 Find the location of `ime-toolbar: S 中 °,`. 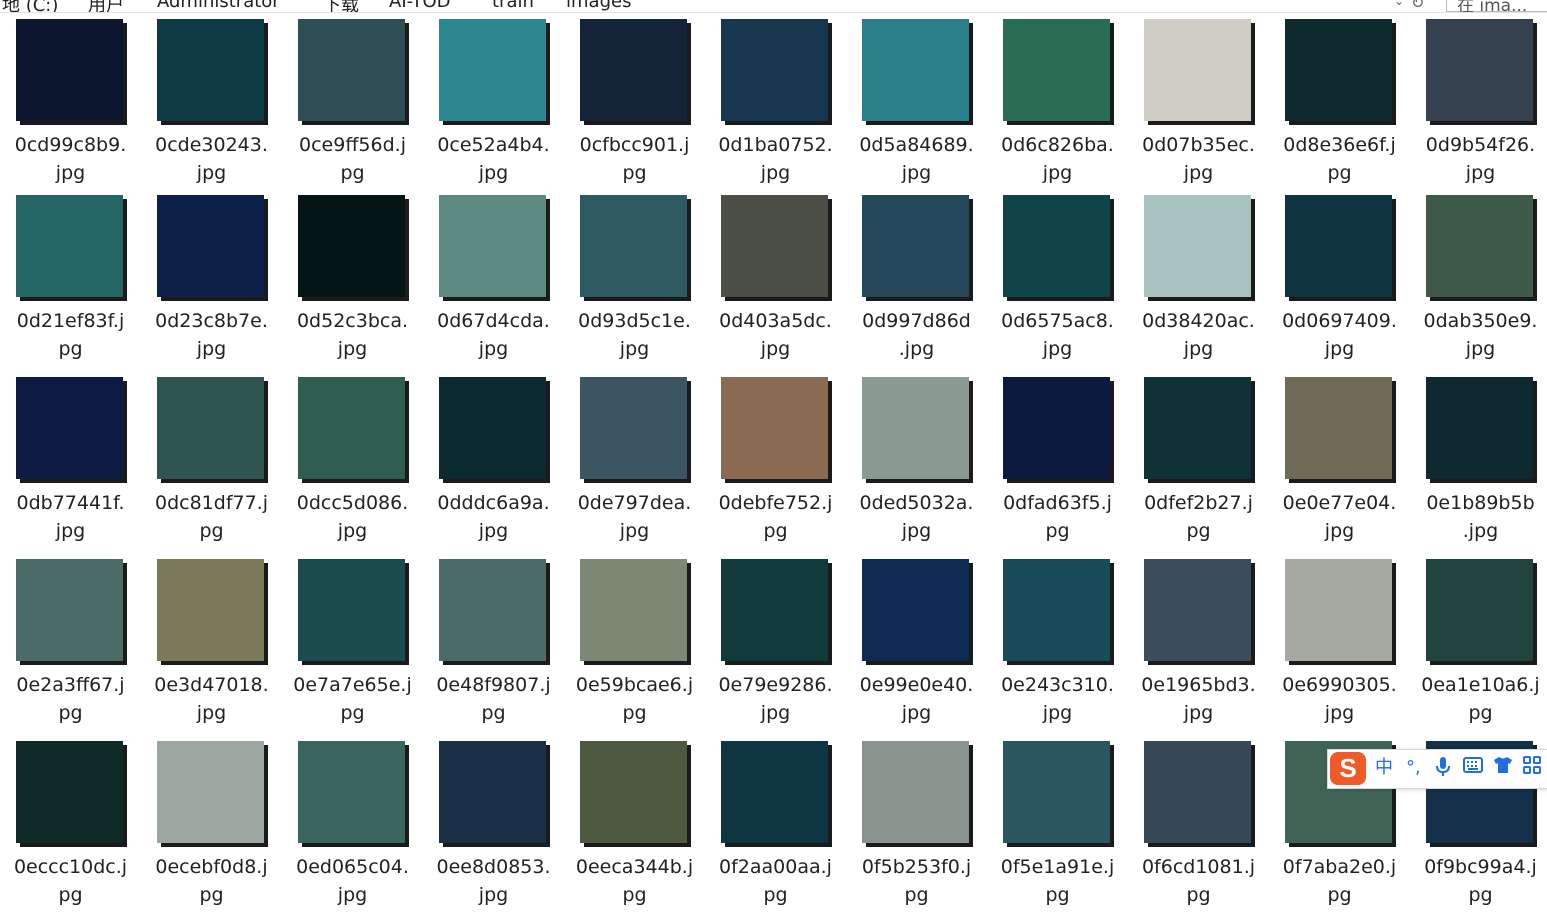

ime-toolbar: S 中 °, is located at coordinates (1437, 769).